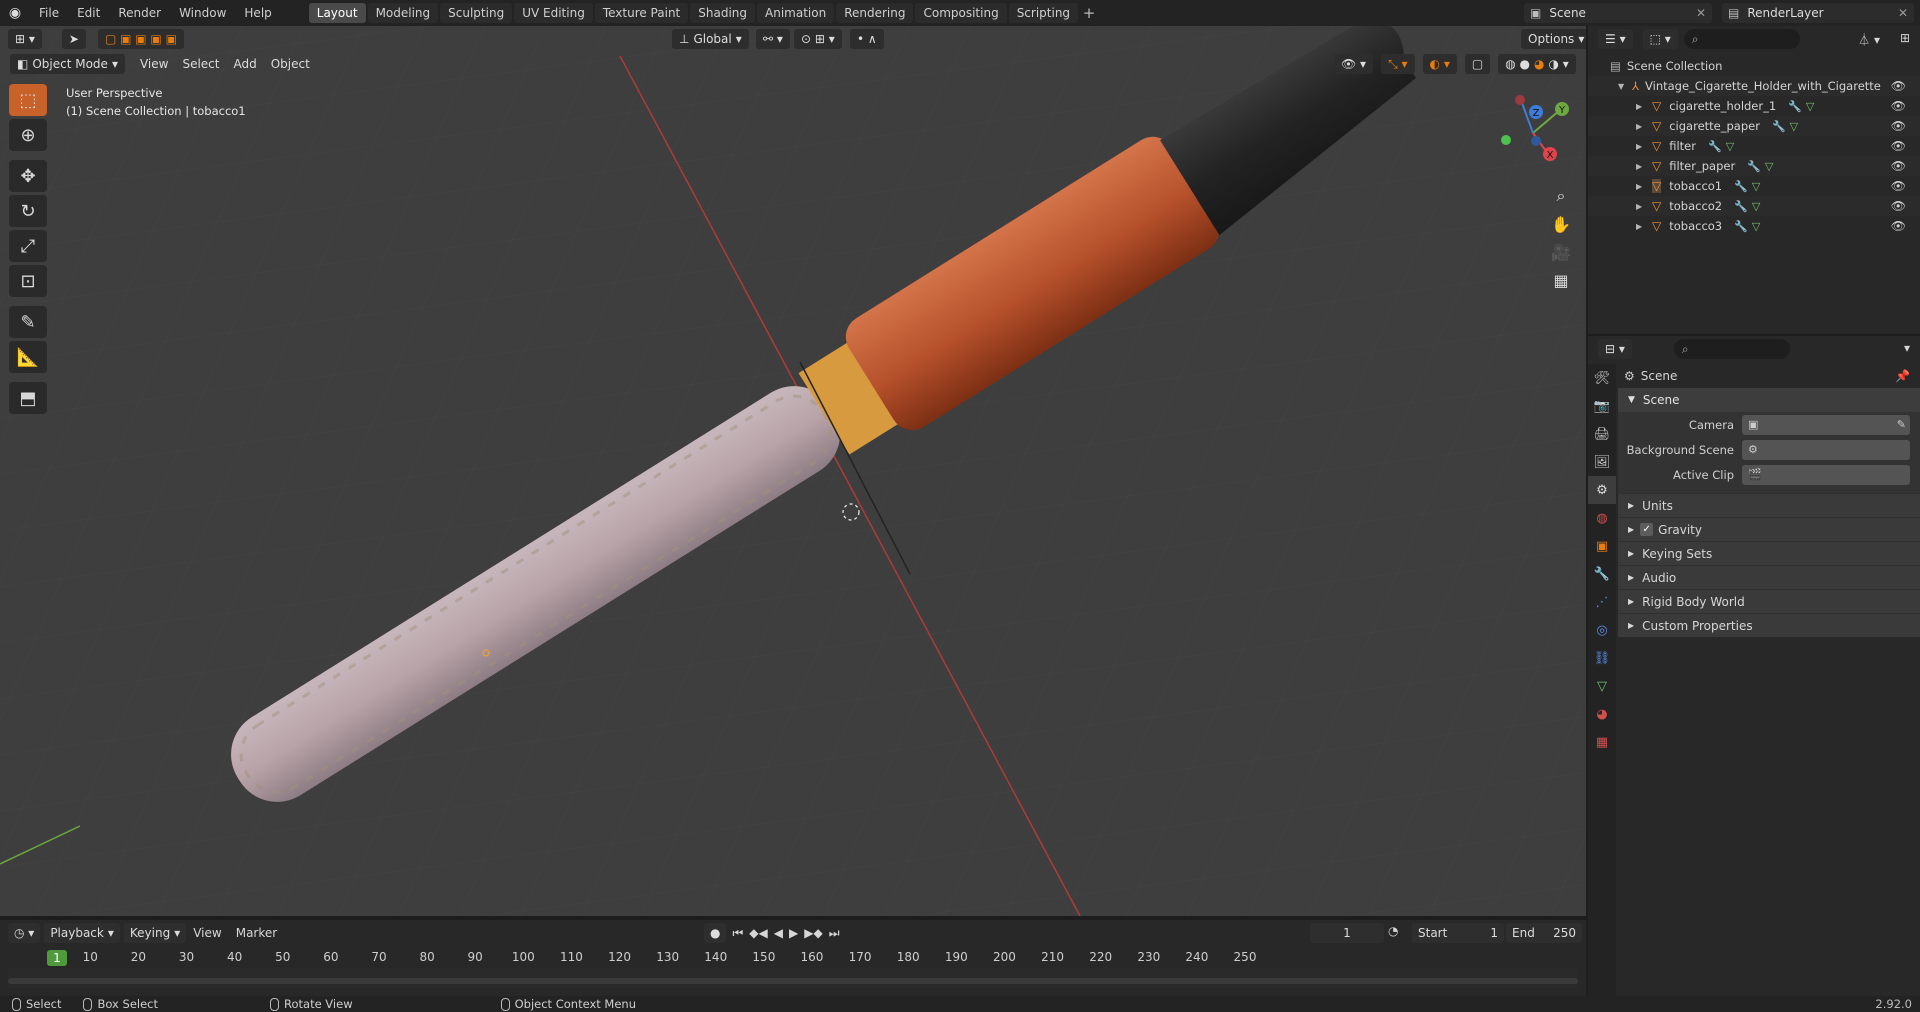  What do you see at coordinates (1754, 146) in the screenshot?
I see `outliner-item-filter: ▶ ▽ filter 🔧 ▽ 👁` at bounding box center [1754, 146].